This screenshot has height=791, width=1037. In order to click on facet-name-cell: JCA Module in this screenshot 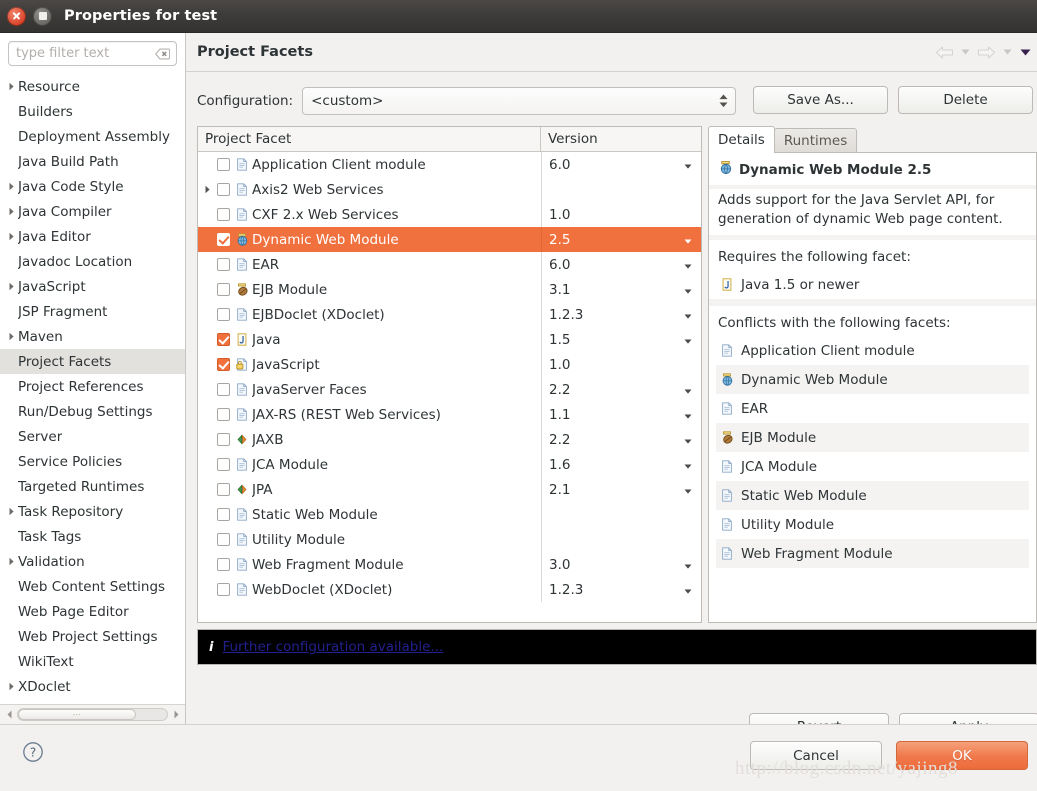, I will do `click(369, 464)`.